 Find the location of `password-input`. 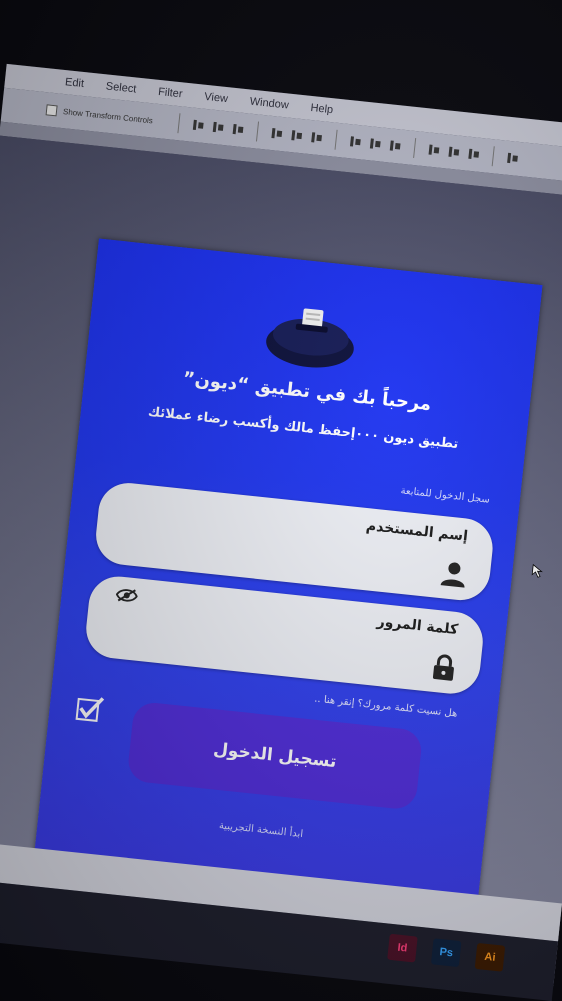

password-input is located at coordinates (259, 645).